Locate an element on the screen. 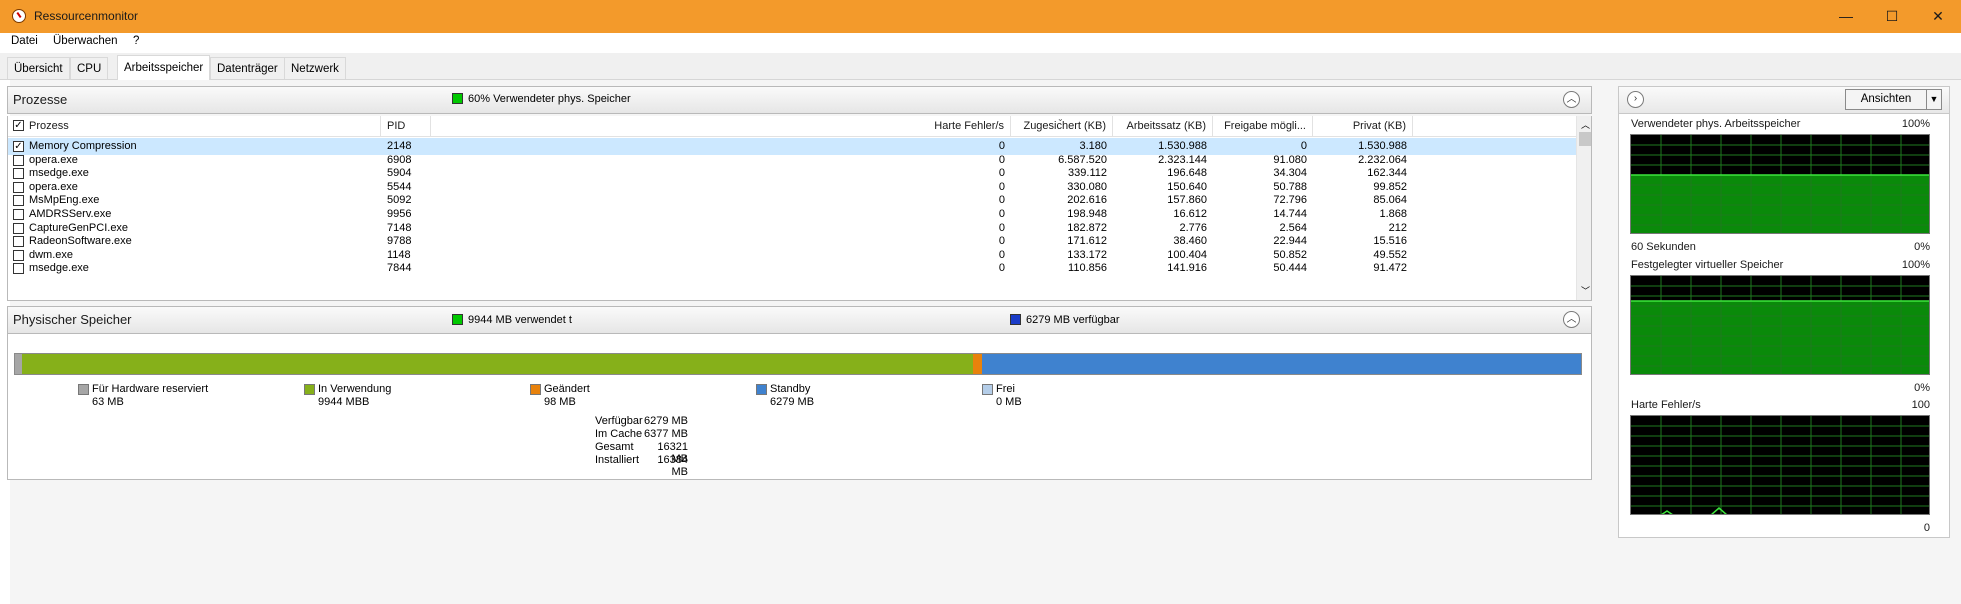  legend-value: 98 MB is located at coordinates (560, 402).